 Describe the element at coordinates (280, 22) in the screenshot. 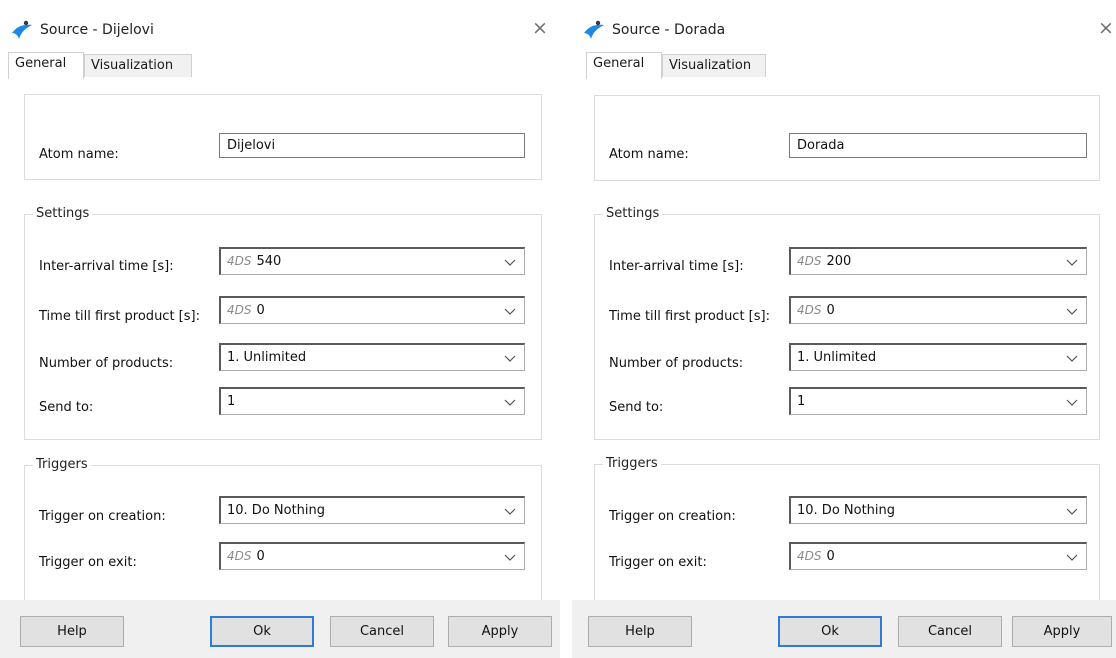

I see `title-bar: Source - Dijelovi ×` at that location.